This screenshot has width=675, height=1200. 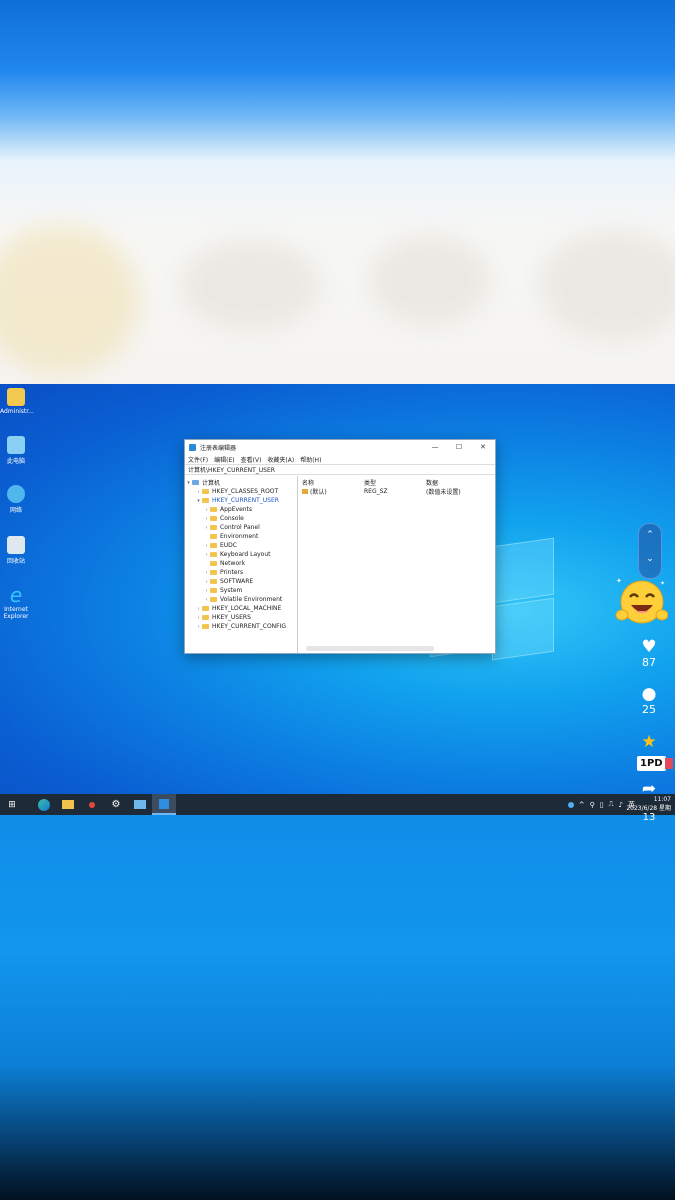 I want to click on column-data: 数据, so click(x=458, y=482).